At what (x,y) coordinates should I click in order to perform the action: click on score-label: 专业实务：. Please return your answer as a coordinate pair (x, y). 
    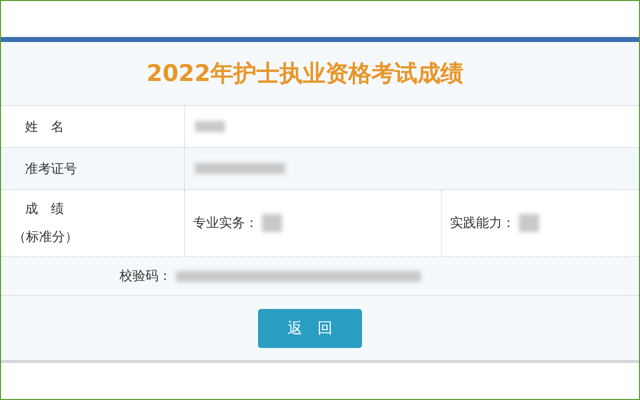
    Looking at the image, I should click on (225, 223).